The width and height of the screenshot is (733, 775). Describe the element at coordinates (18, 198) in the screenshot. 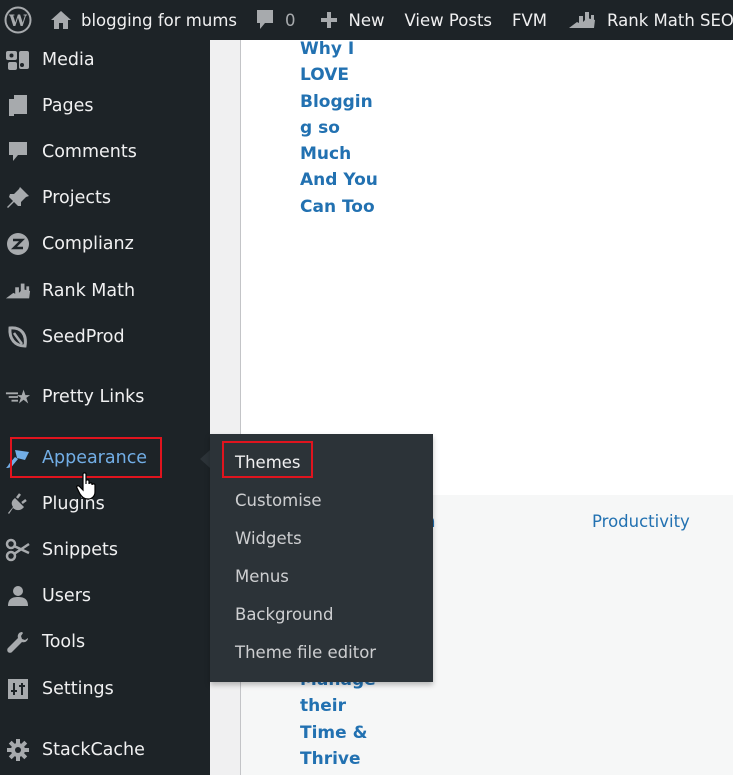

I see `pin-icon` at that location.